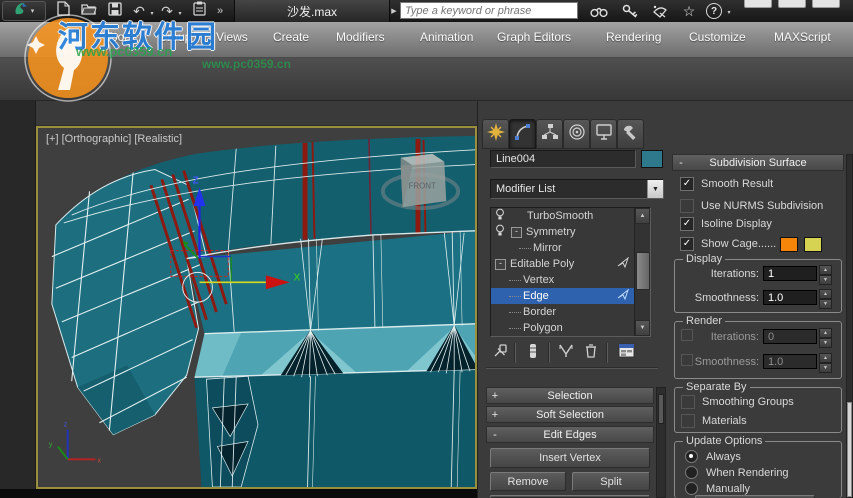  What do you see at coordinates (114, 139) in the screenshot?
I see `viewport-label: [+] [Orthographic] [Realistic]` at bounding box center [114, 139].